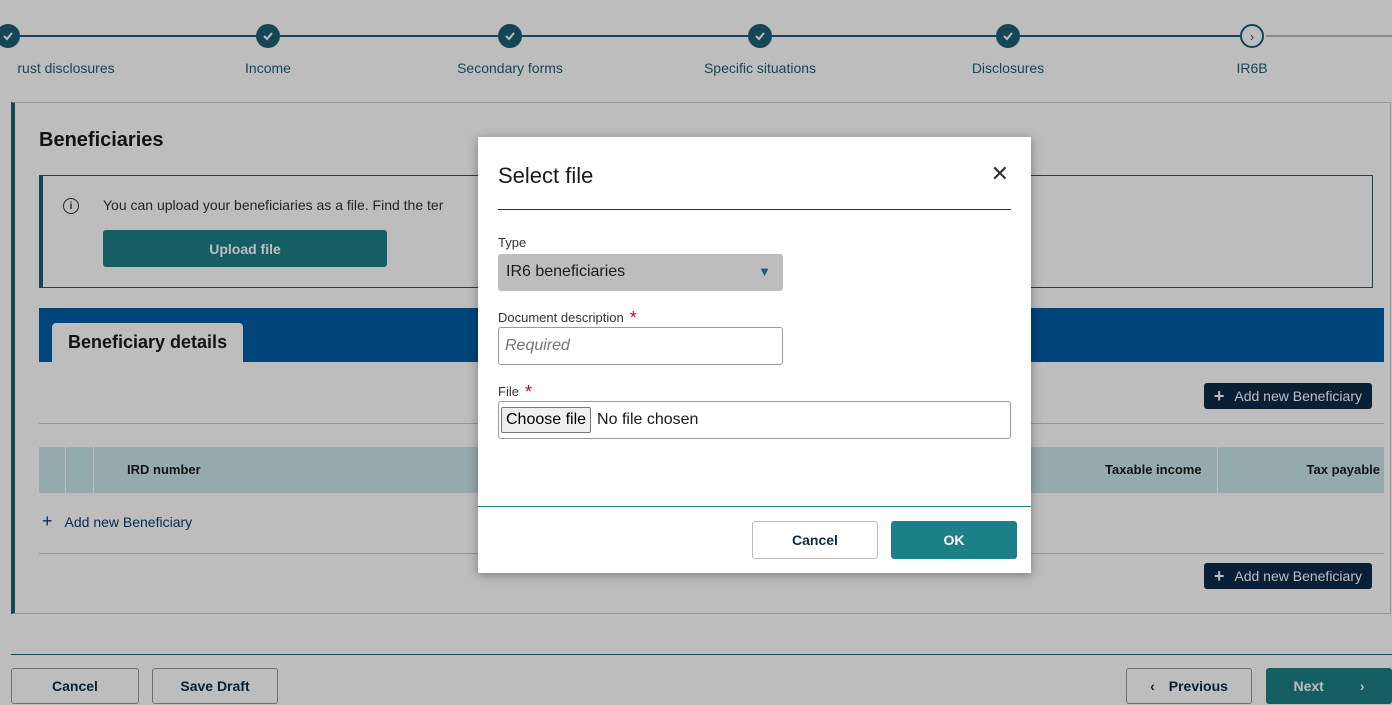 The height and width of the screenshot is (705, 1392). I want to click on document-description-label-row: Document description *, so click(567, 317).